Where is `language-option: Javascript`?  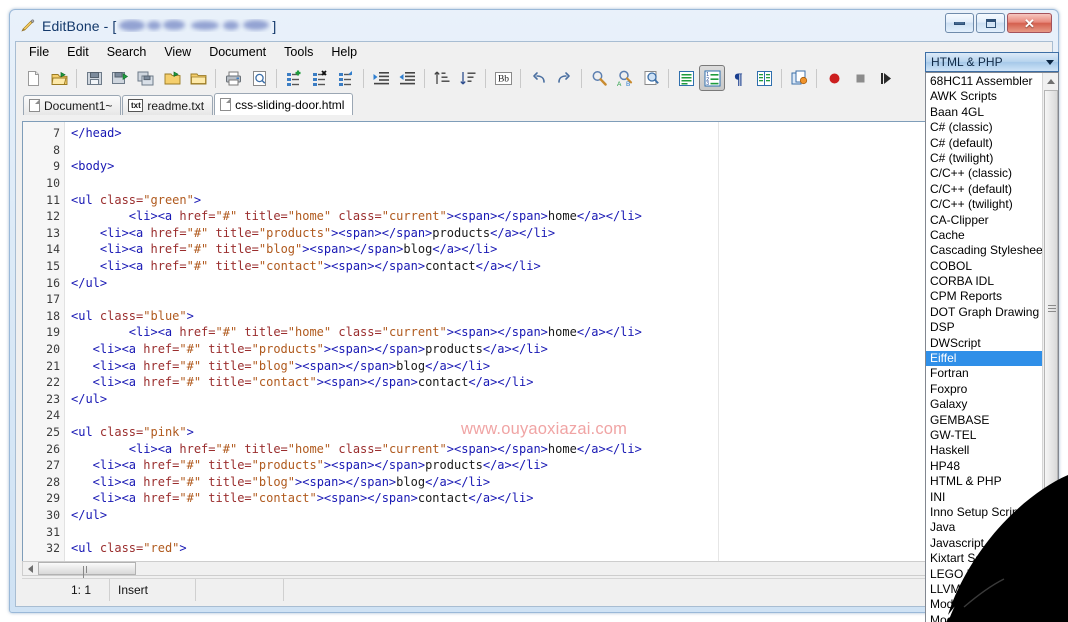
language-option: Javascript is located at coordinates (984, 543).